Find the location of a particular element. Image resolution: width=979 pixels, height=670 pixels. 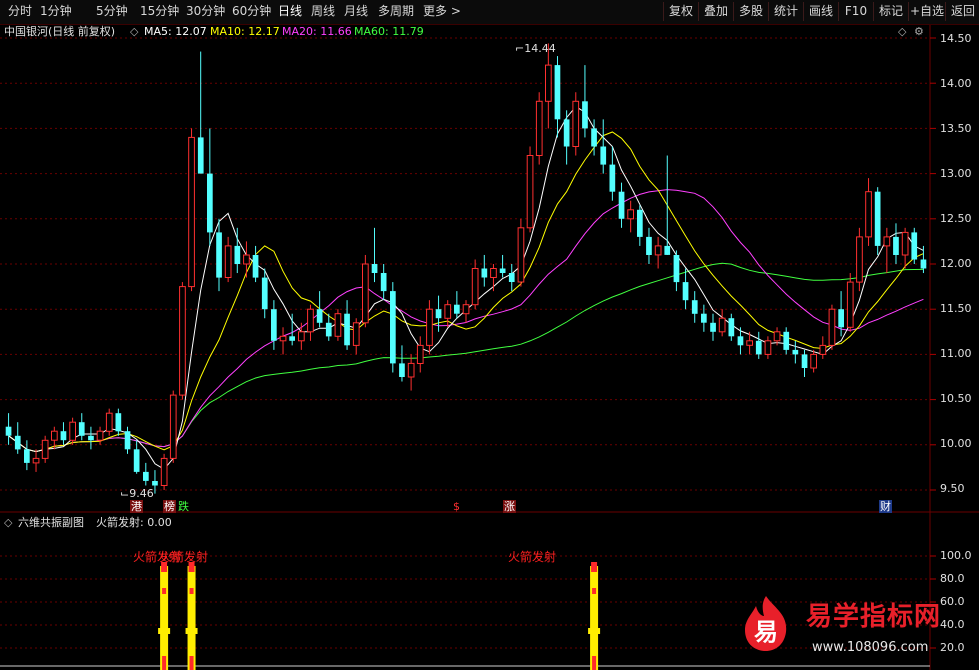

mark-button: 标记 is located at coordinates (890, 11).